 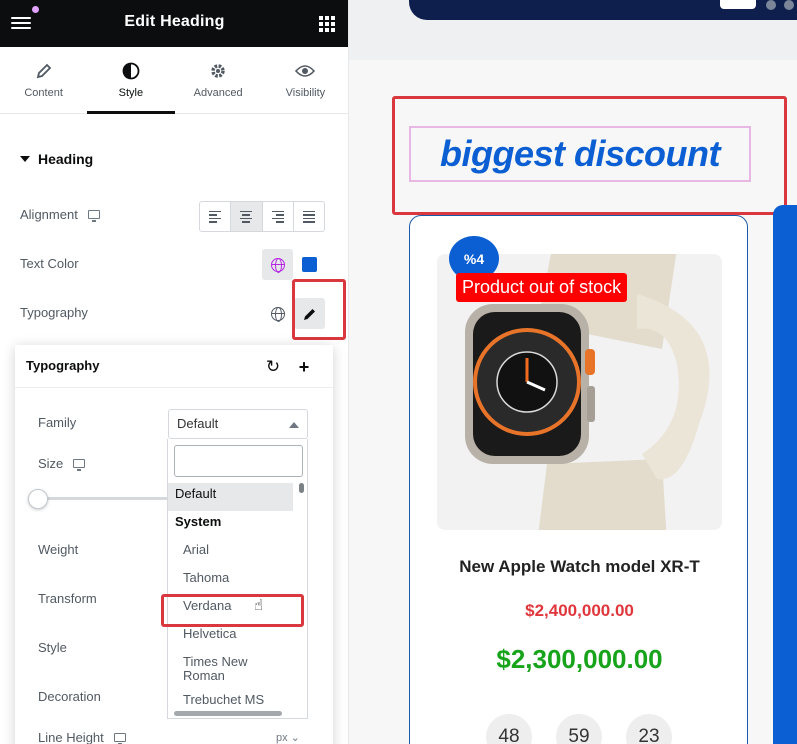 What do you see at coordinates (785, 474) in the screenshot?
I see `next-card-edge` at bounding box center [785, 474].